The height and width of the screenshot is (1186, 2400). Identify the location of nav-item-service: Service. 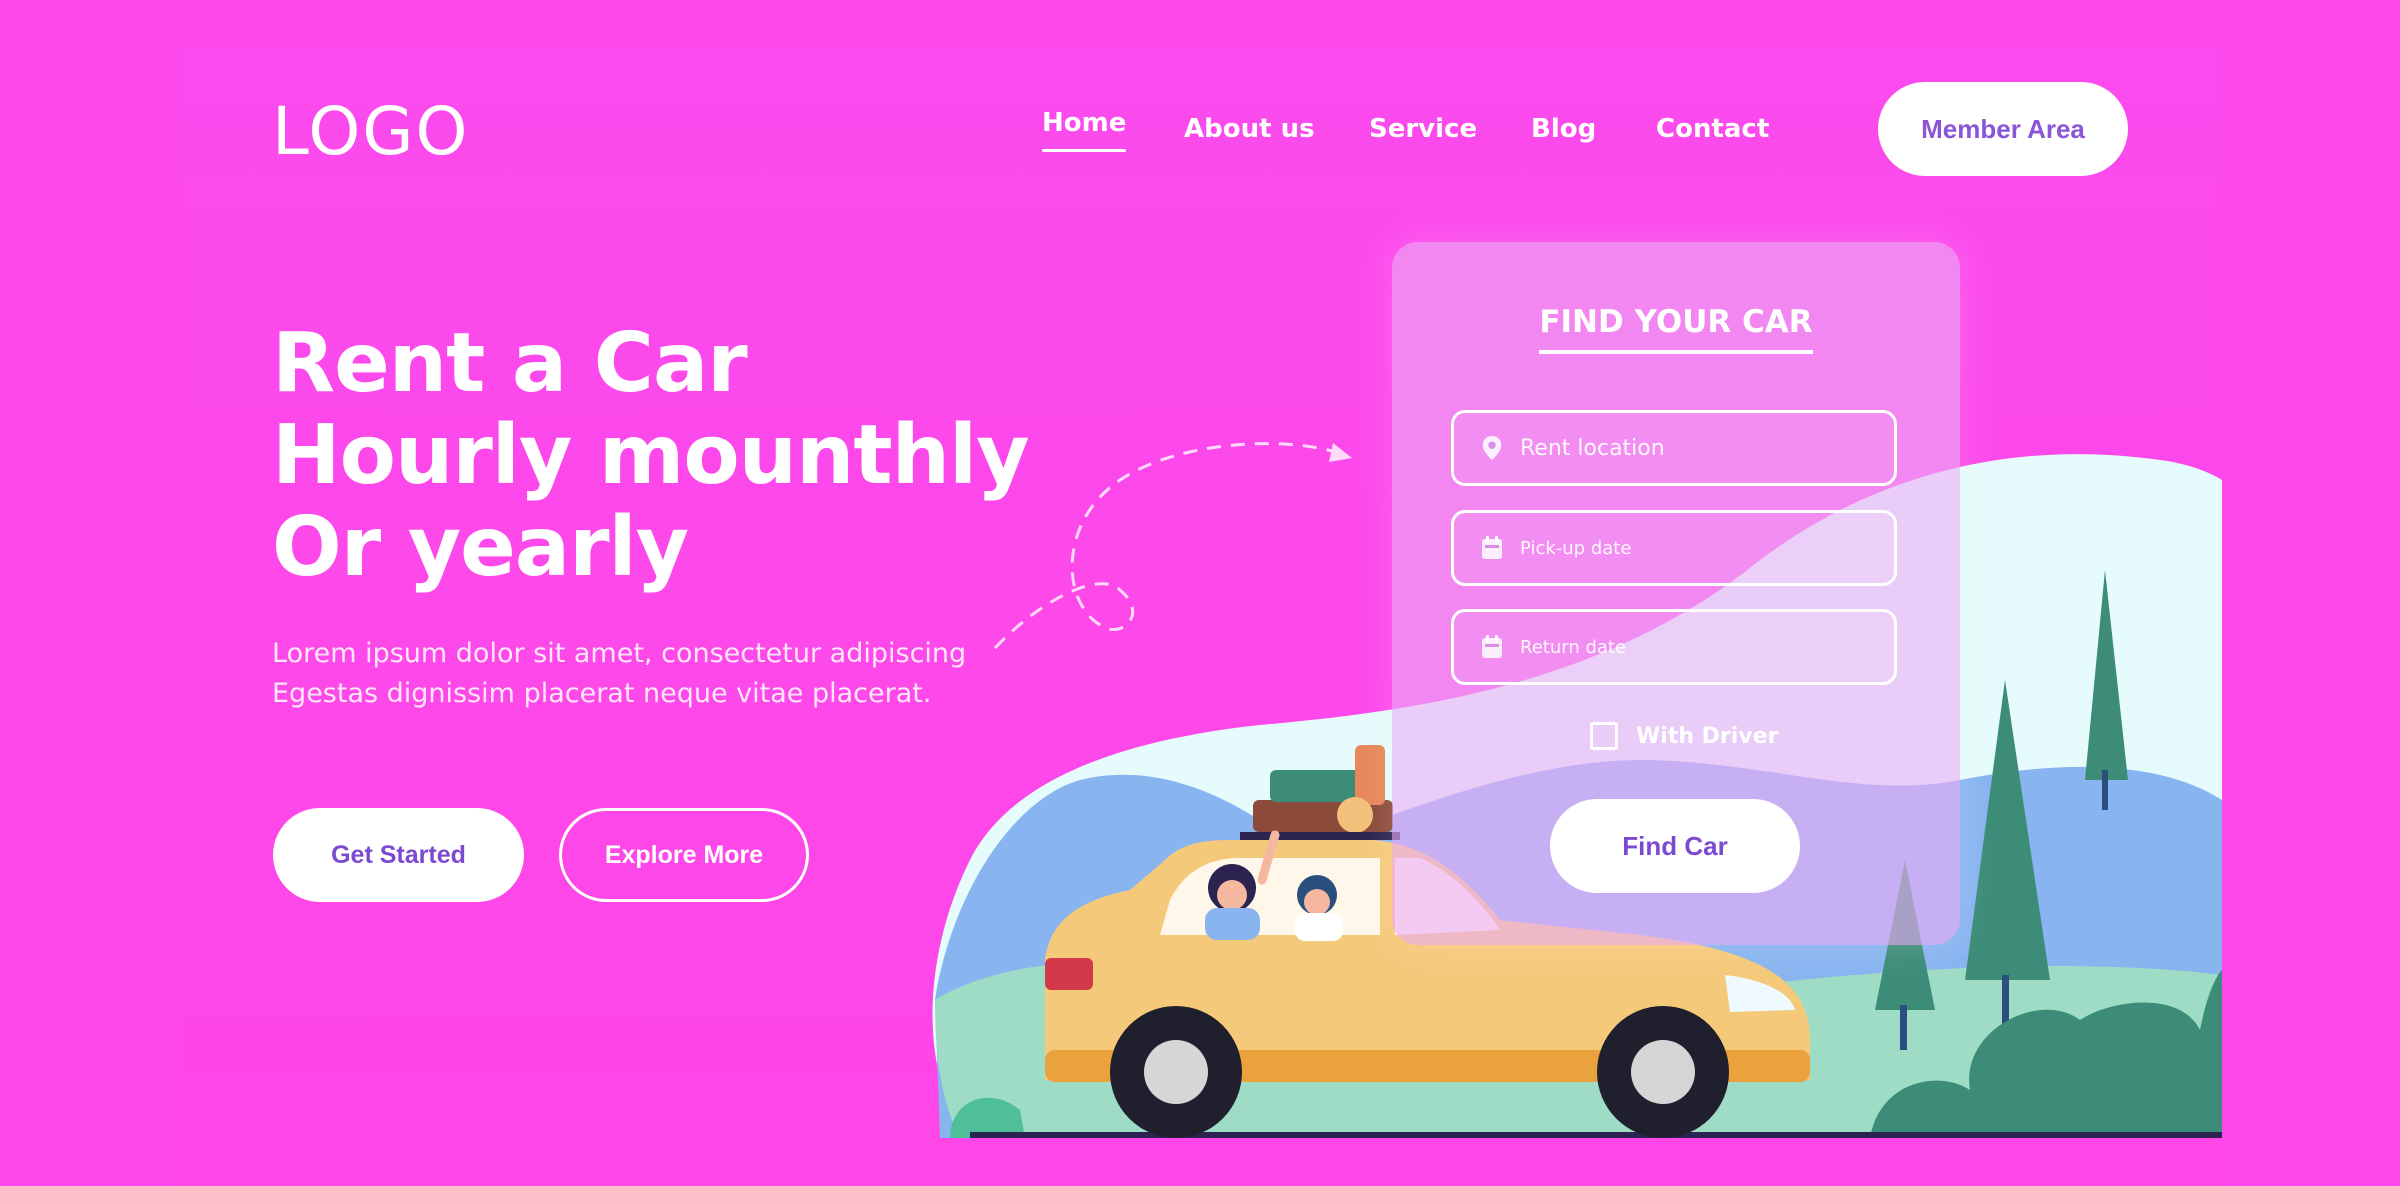
(1423, 129).